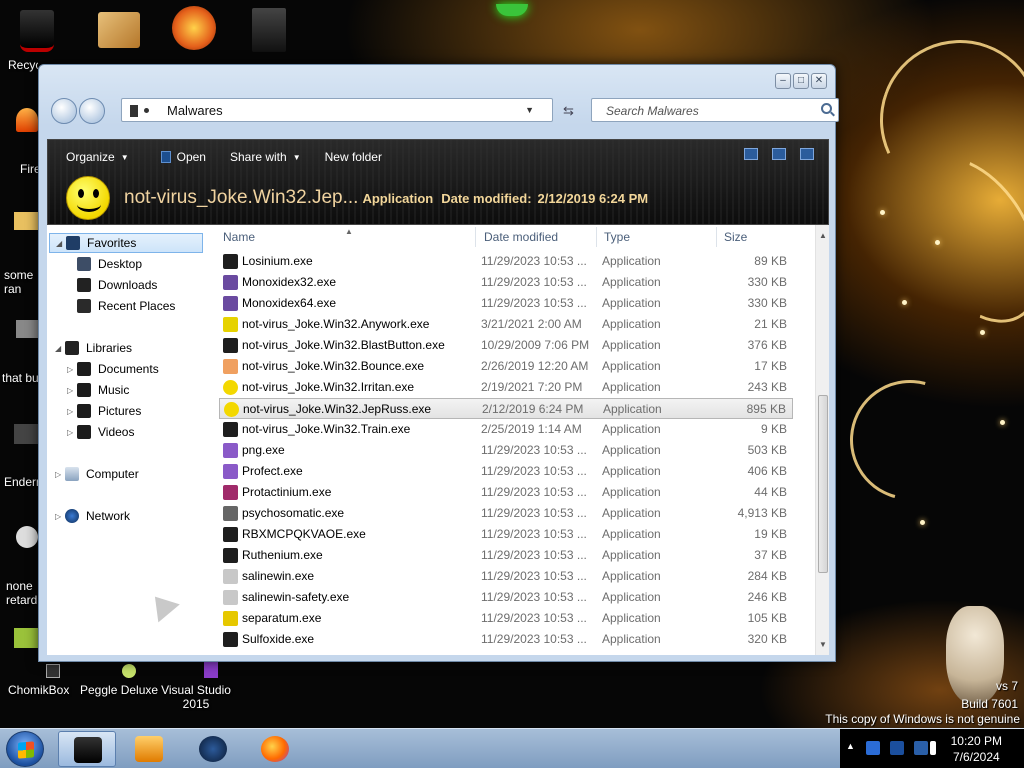  I want to click on scrollbar-thumb, so click(823, 484).